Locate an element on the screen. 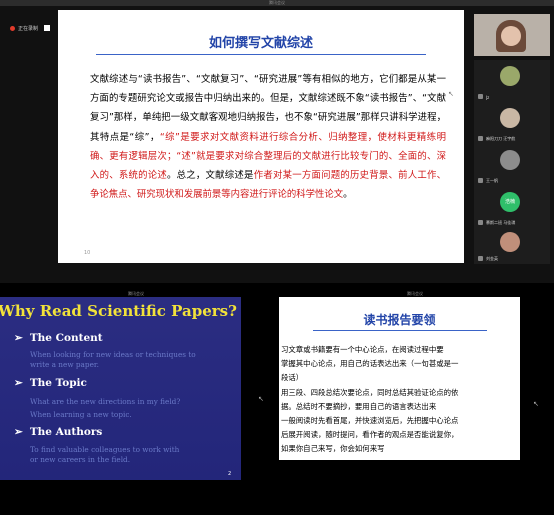 Image resolution: width=554 pixels, height=515 pixels. slide-title: 读书报告要领 is located at coordinates (399, 320).